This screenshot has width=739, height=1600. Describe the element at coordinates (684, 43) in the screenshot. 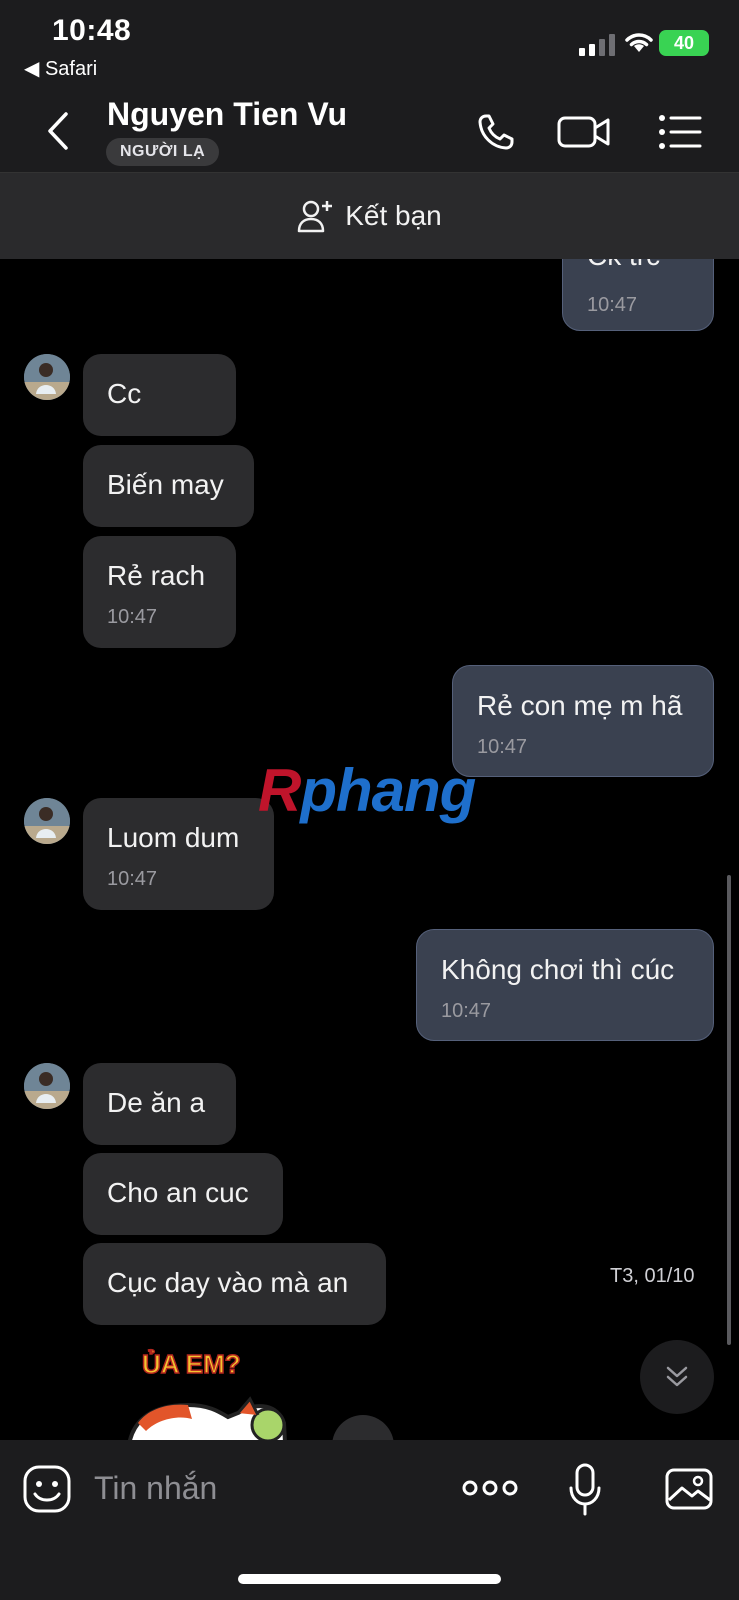

I see `battery-indicator: 40` at that location.